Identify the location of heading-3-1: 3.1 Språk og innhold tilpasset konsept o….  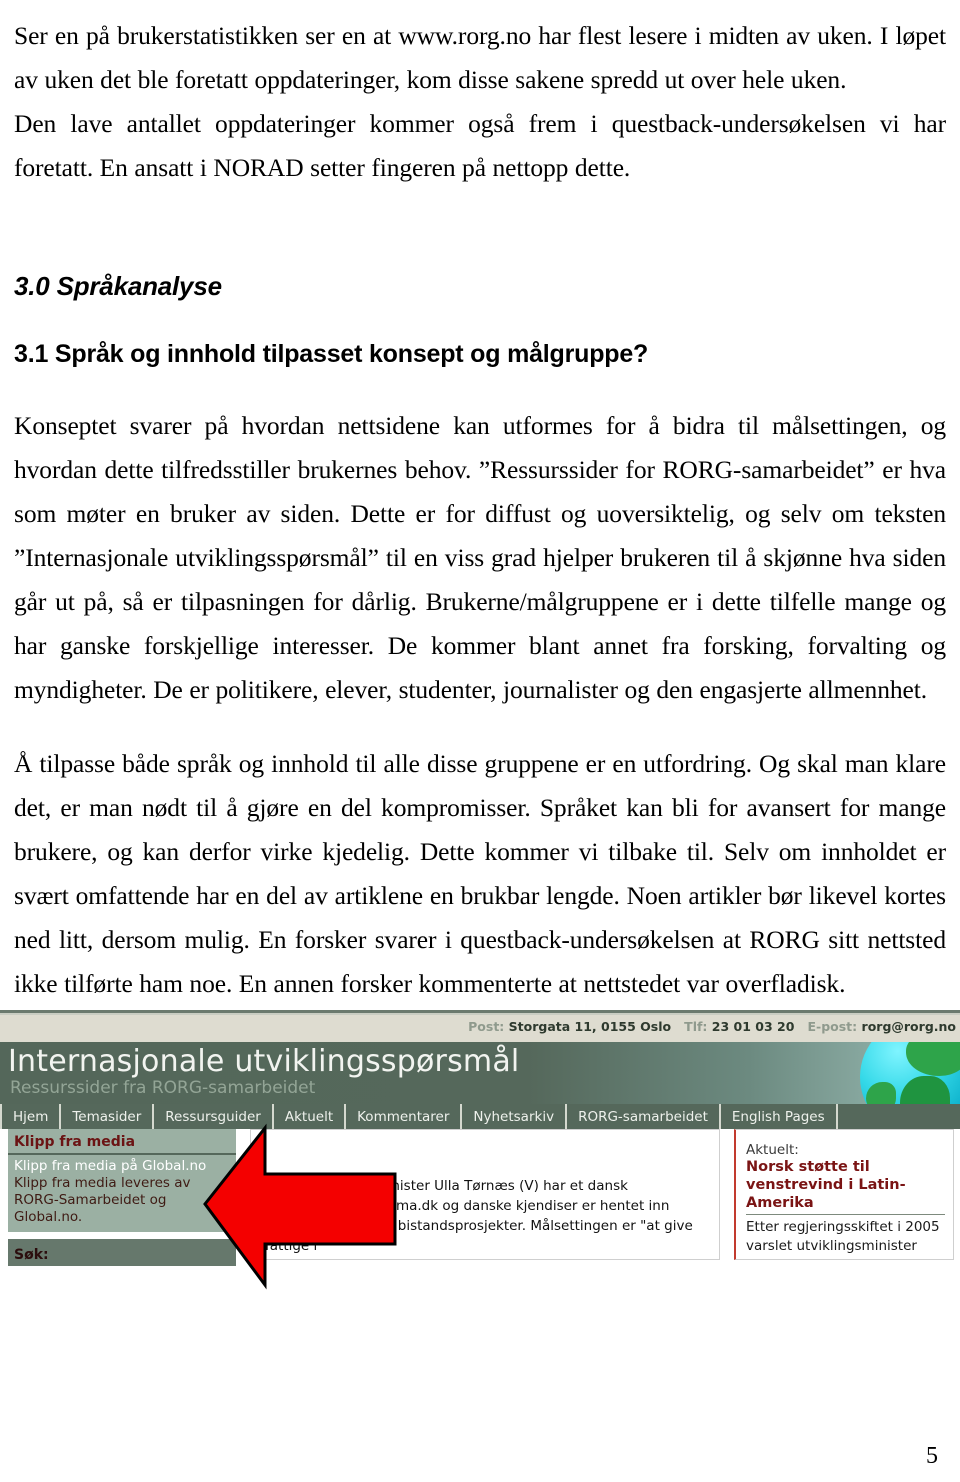
(331, 354).